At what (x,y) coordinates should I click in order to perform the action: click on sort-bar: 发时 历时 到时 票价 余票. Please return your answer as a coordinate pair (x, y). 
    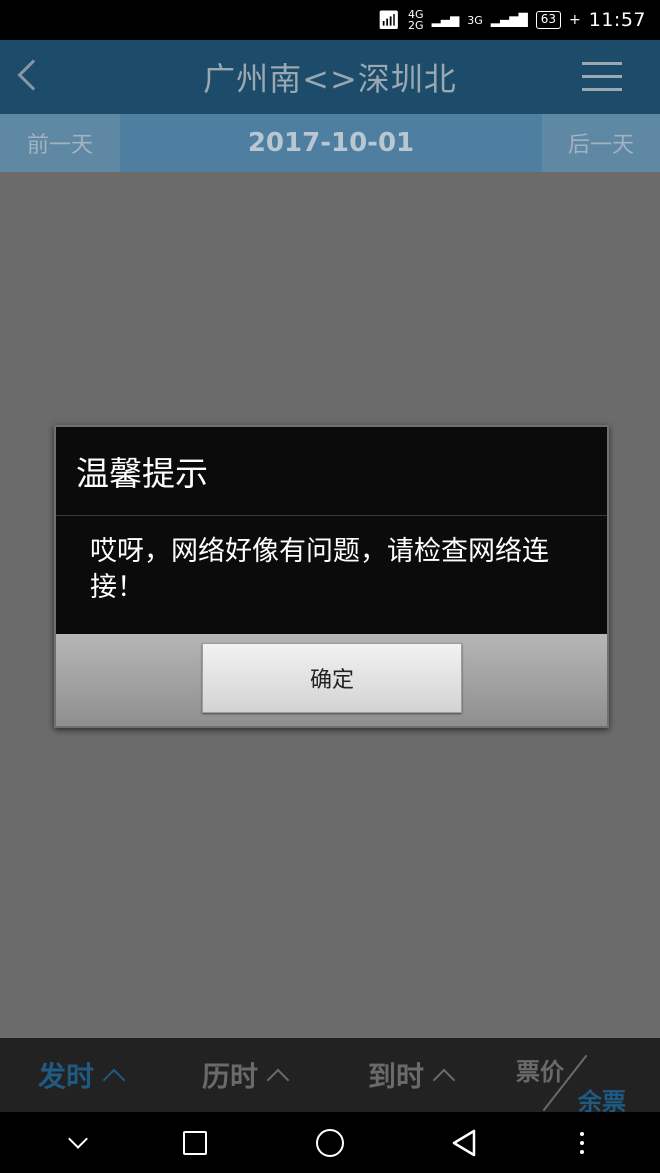
    Looking at the image, I should click on (330, 1077).